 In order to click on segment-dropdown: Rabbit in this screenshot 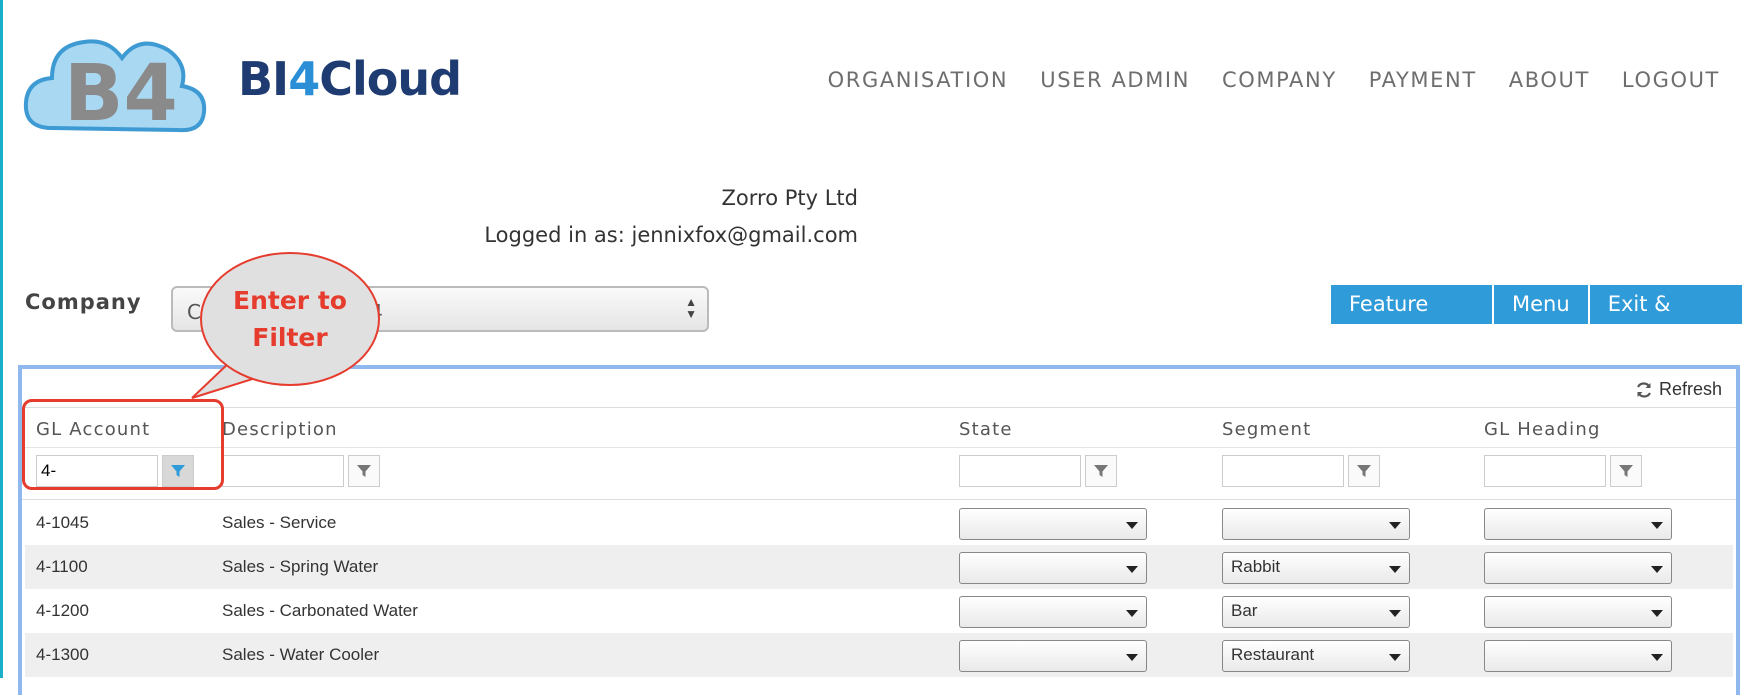, I will do `click(1316, 568)`.